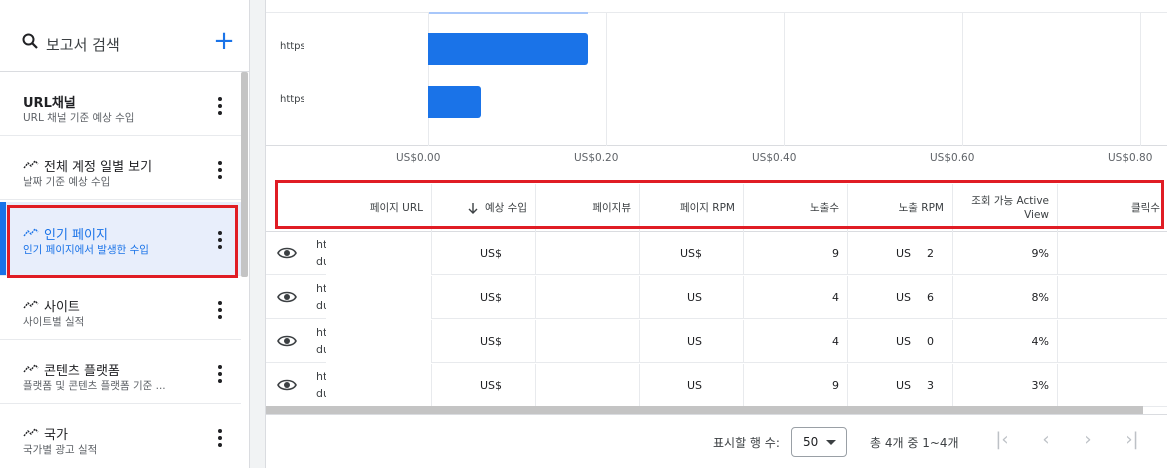  I want to click on sidebar-item-title: URL채널, so click(49, 103).